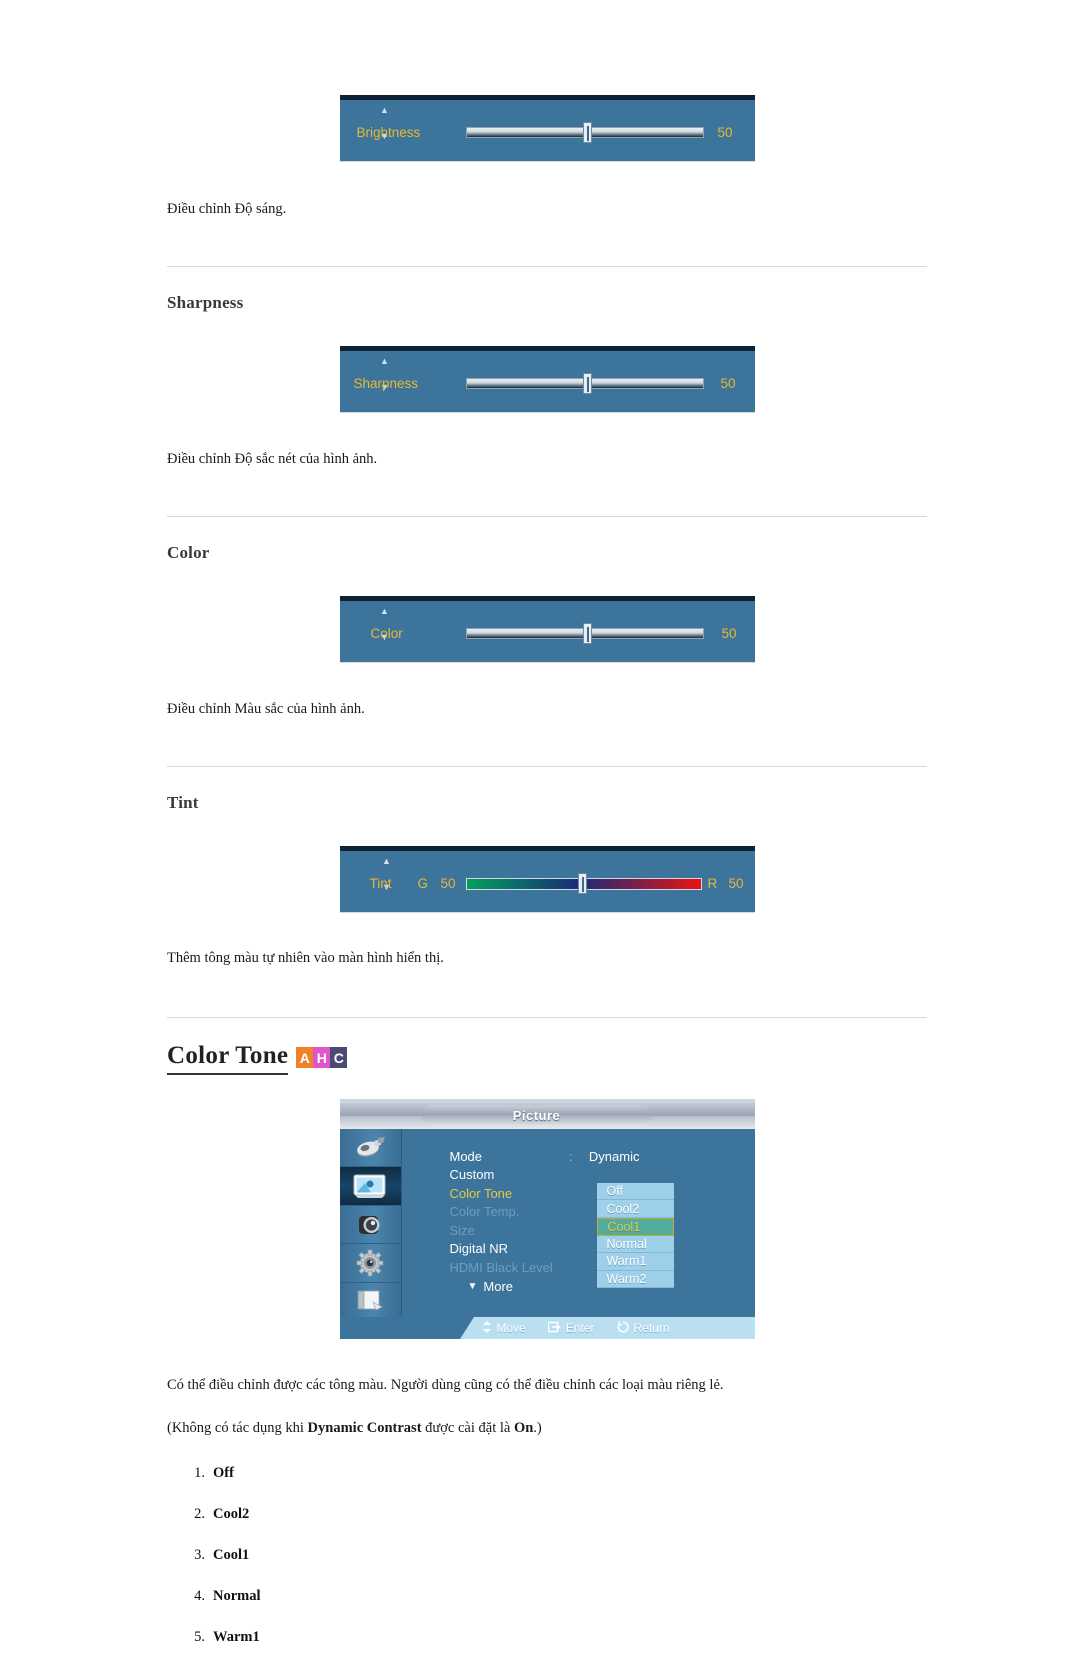  Describe the element at coordinates (523, 1428) in the screenshot. I see `paragraph-2-bold-on: On` at that location.